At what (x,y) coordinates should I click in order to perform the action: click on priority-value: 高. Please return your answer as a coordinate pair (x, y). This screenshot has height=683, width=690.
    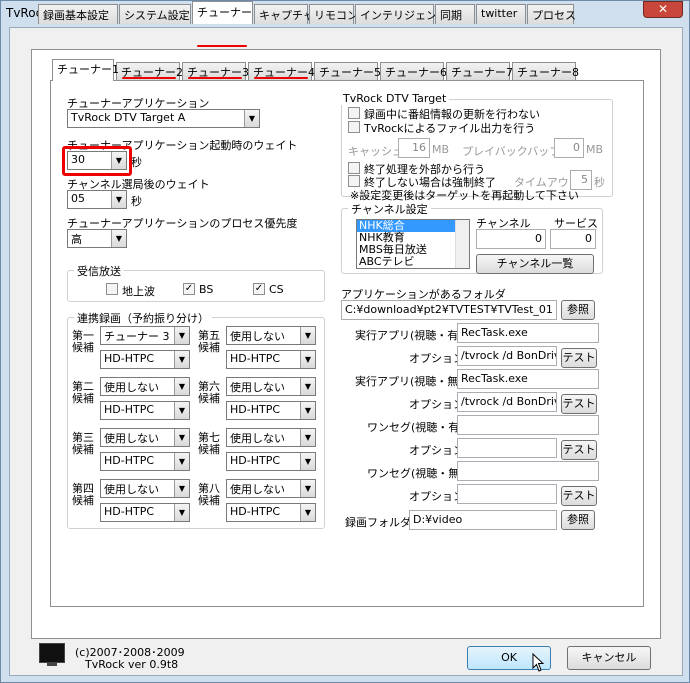
    Looking at the image, I should click on (76, 239).